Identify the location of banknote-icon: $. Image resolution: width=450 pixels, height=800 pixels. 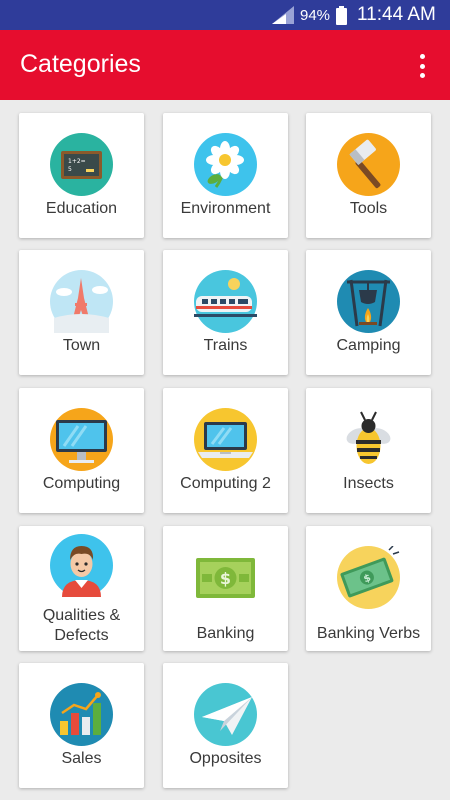
(225, 578).